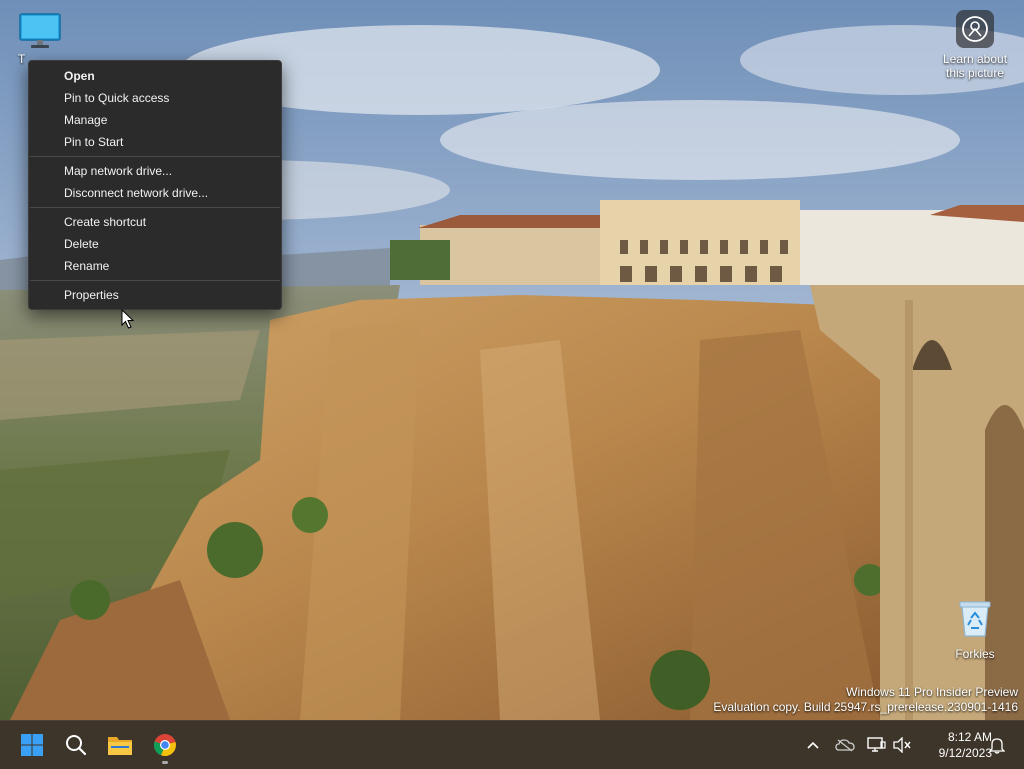  What do you see at coordinates (512, 744) in the screenshot?
I see `taskbar: 8:12 AM 9/12/2023` at bounding box center [512, 744].